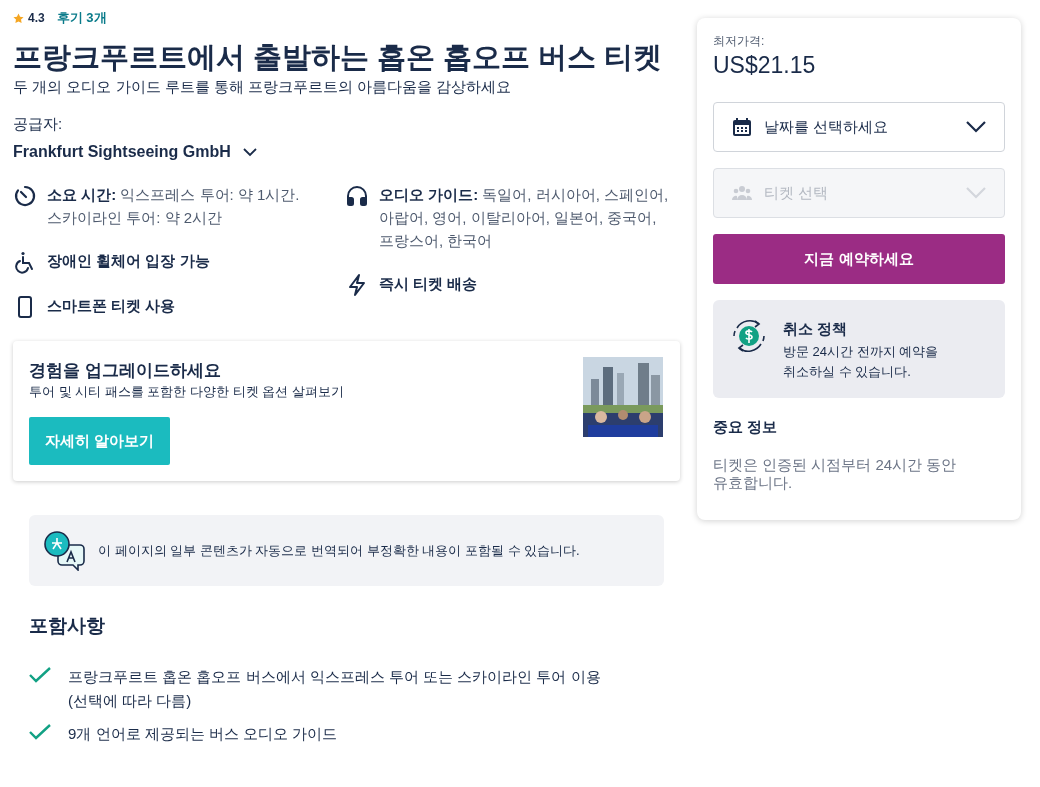  Describe the element at coordinates (749, 336) in the screenshot. I see `refund-icon` at that location.